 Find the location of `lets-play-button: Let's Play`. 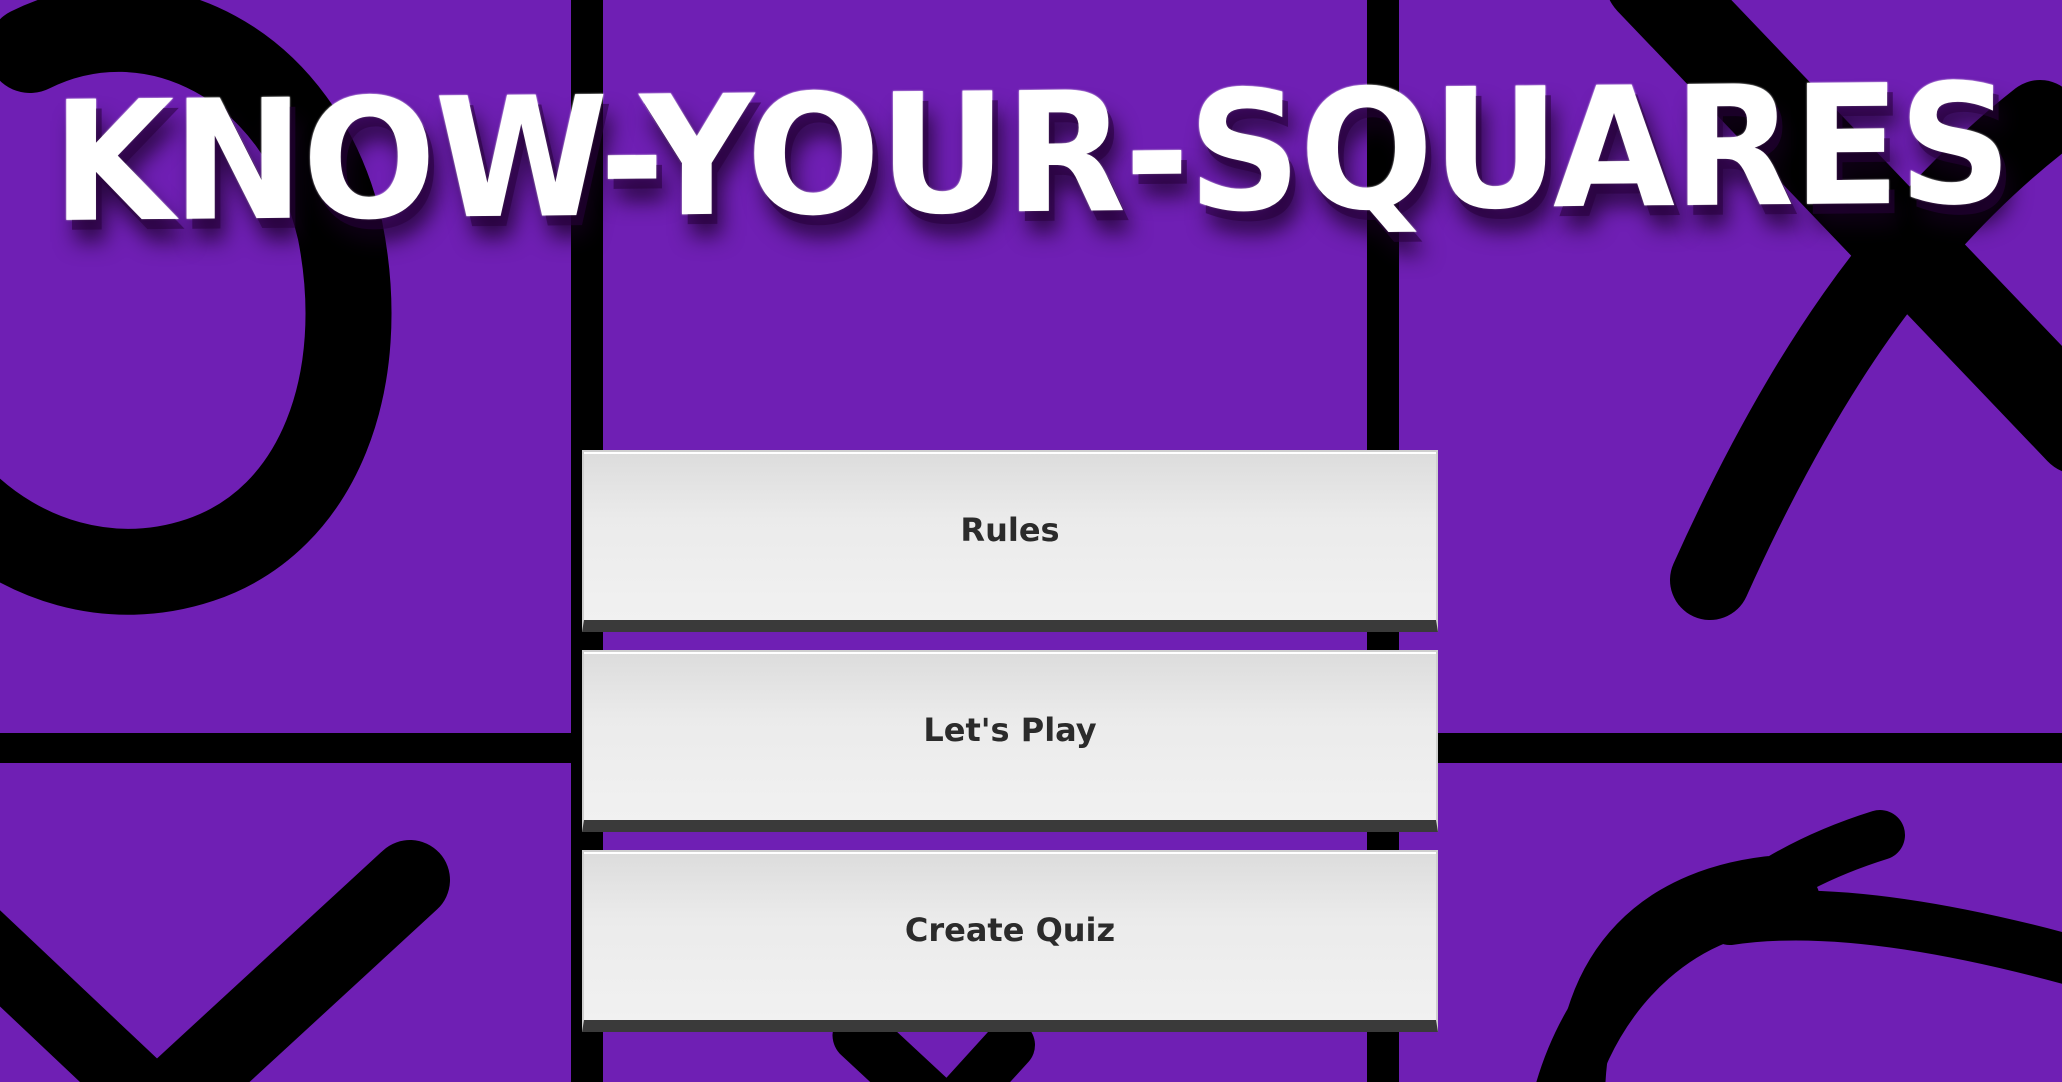

lets-play-button: Let's Play is located at coordinates (1010, 741).